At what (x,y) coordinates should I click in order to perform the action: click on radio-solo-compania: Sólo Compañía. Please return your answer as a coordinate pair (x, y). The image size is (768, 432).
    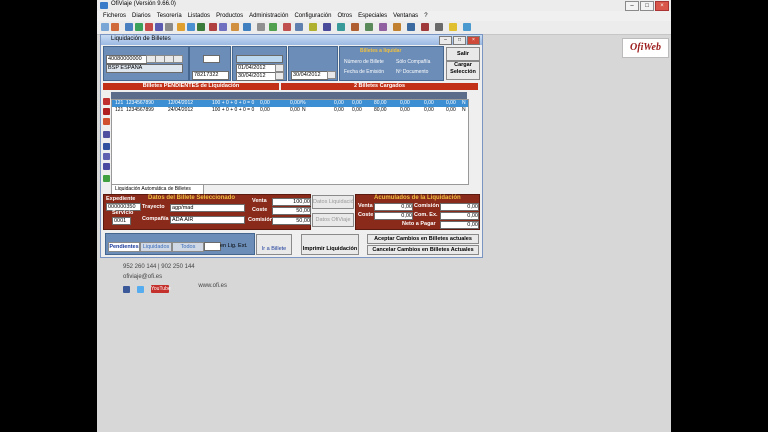
    Looking at the image, I should click on (413, 62).